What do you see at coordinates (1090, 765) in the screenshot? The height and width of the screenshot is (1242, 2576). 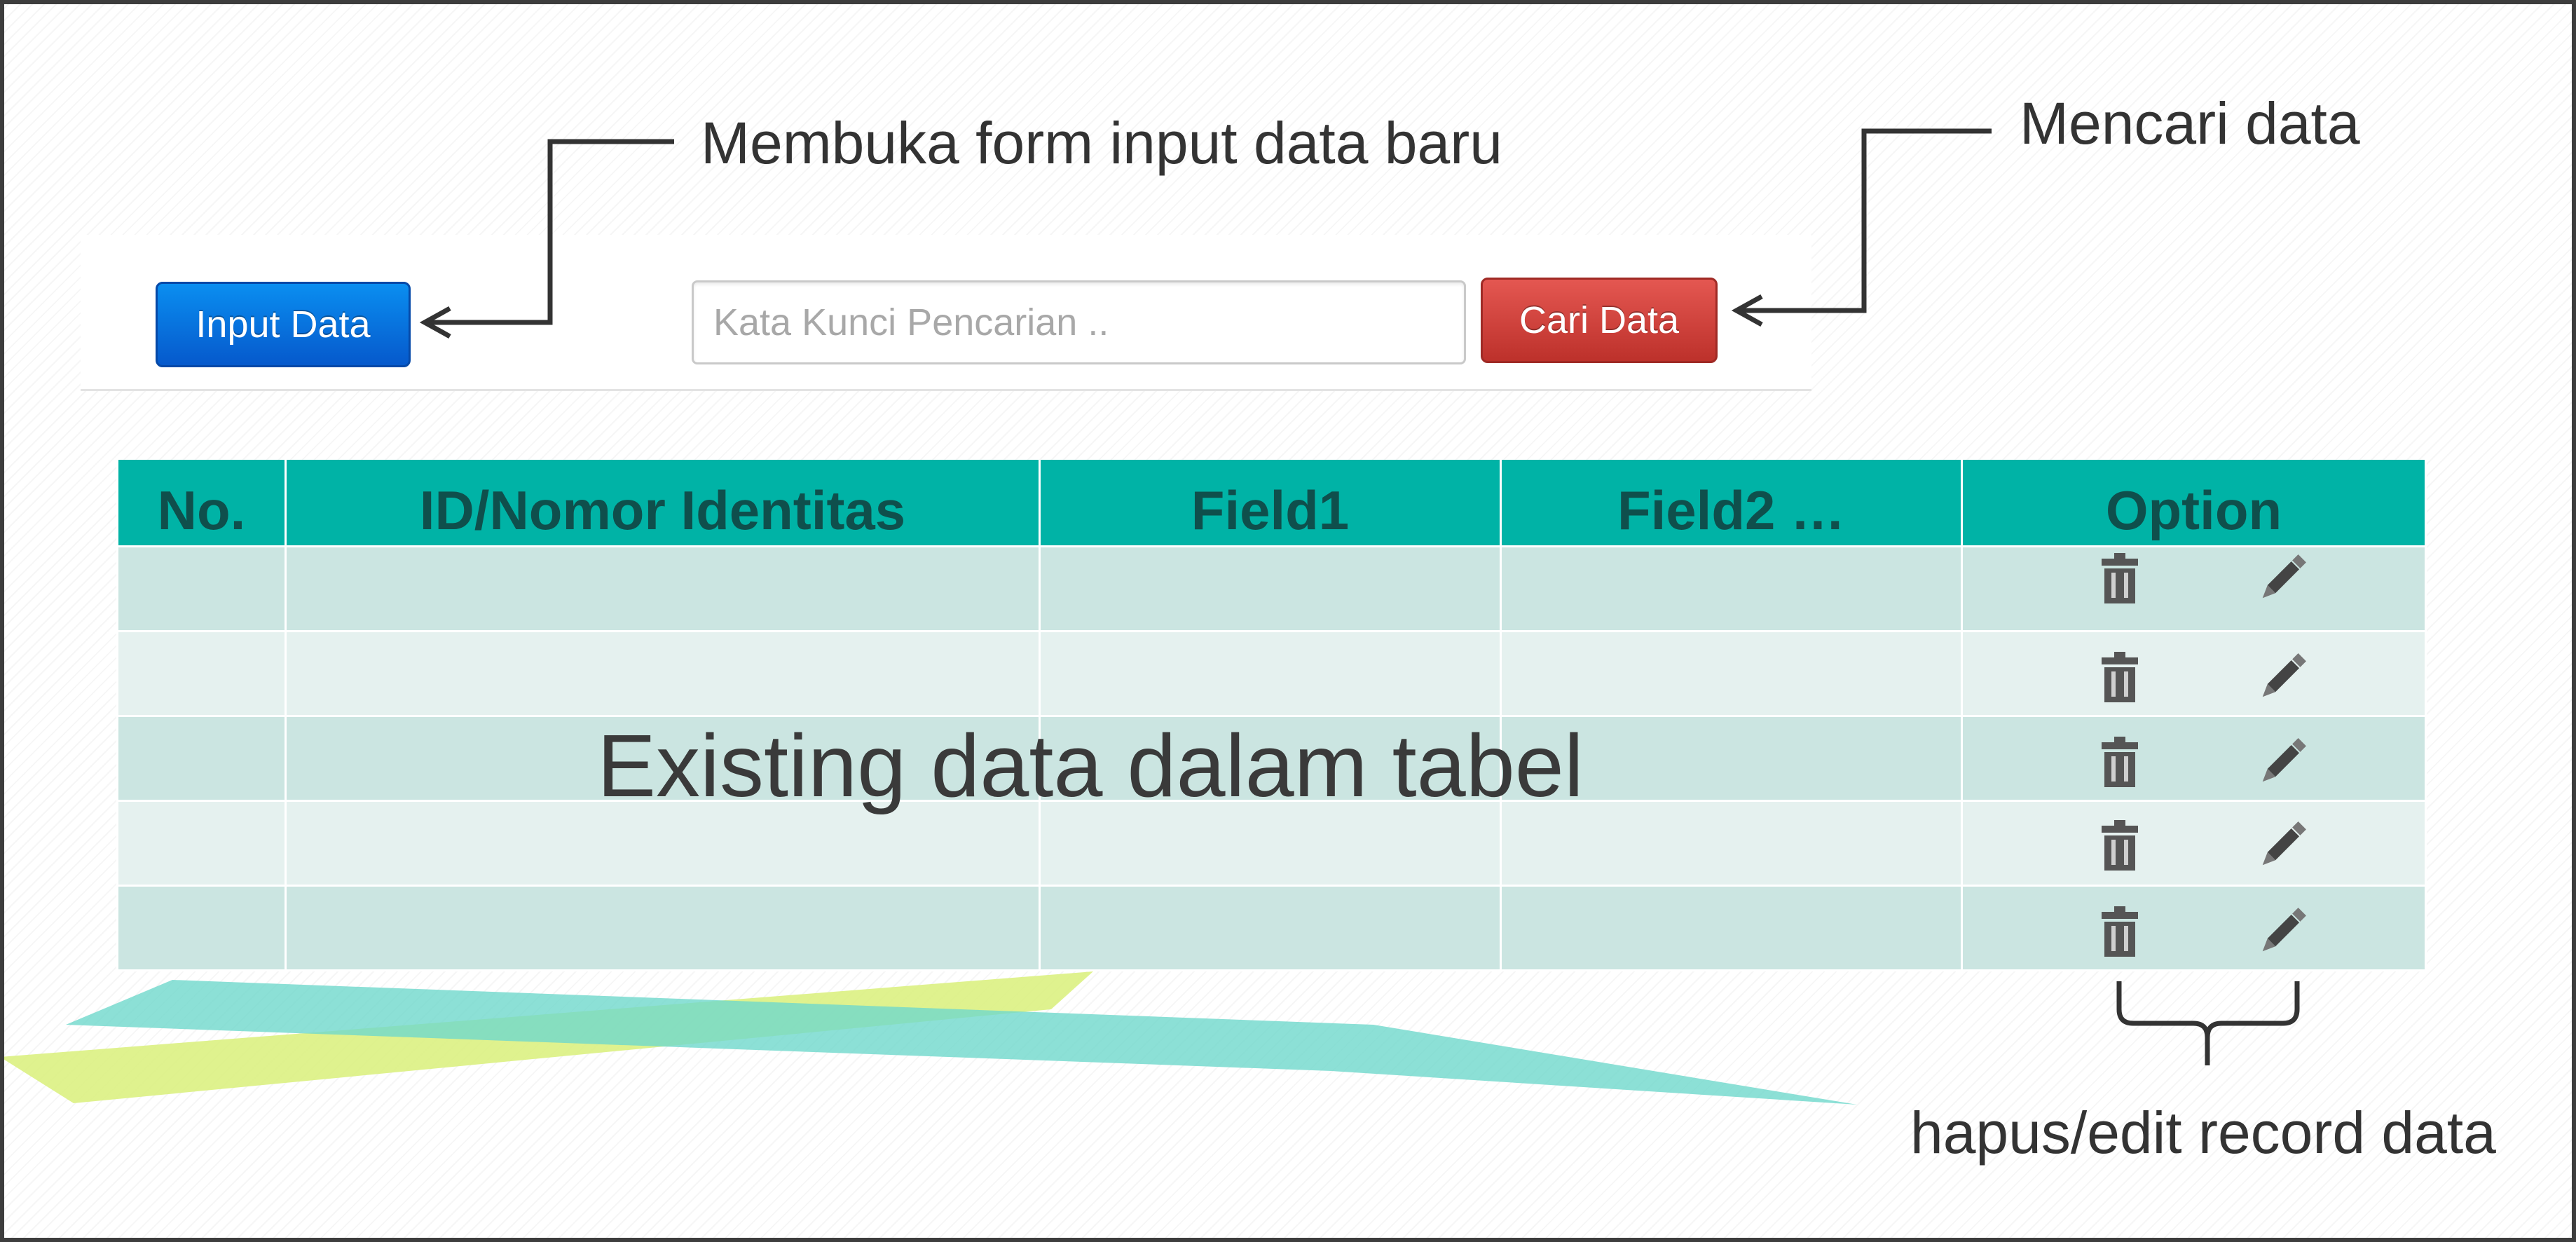 I see `table-overlay-caption: Existing data dalam tabel` at bounding box center [1090, 765].